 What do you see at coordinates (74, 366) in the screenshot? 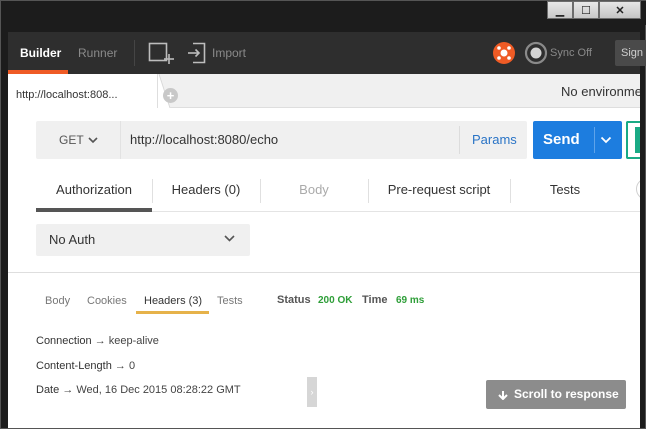
I see `header-key: Content-Length` at bounding box center [74, 366].